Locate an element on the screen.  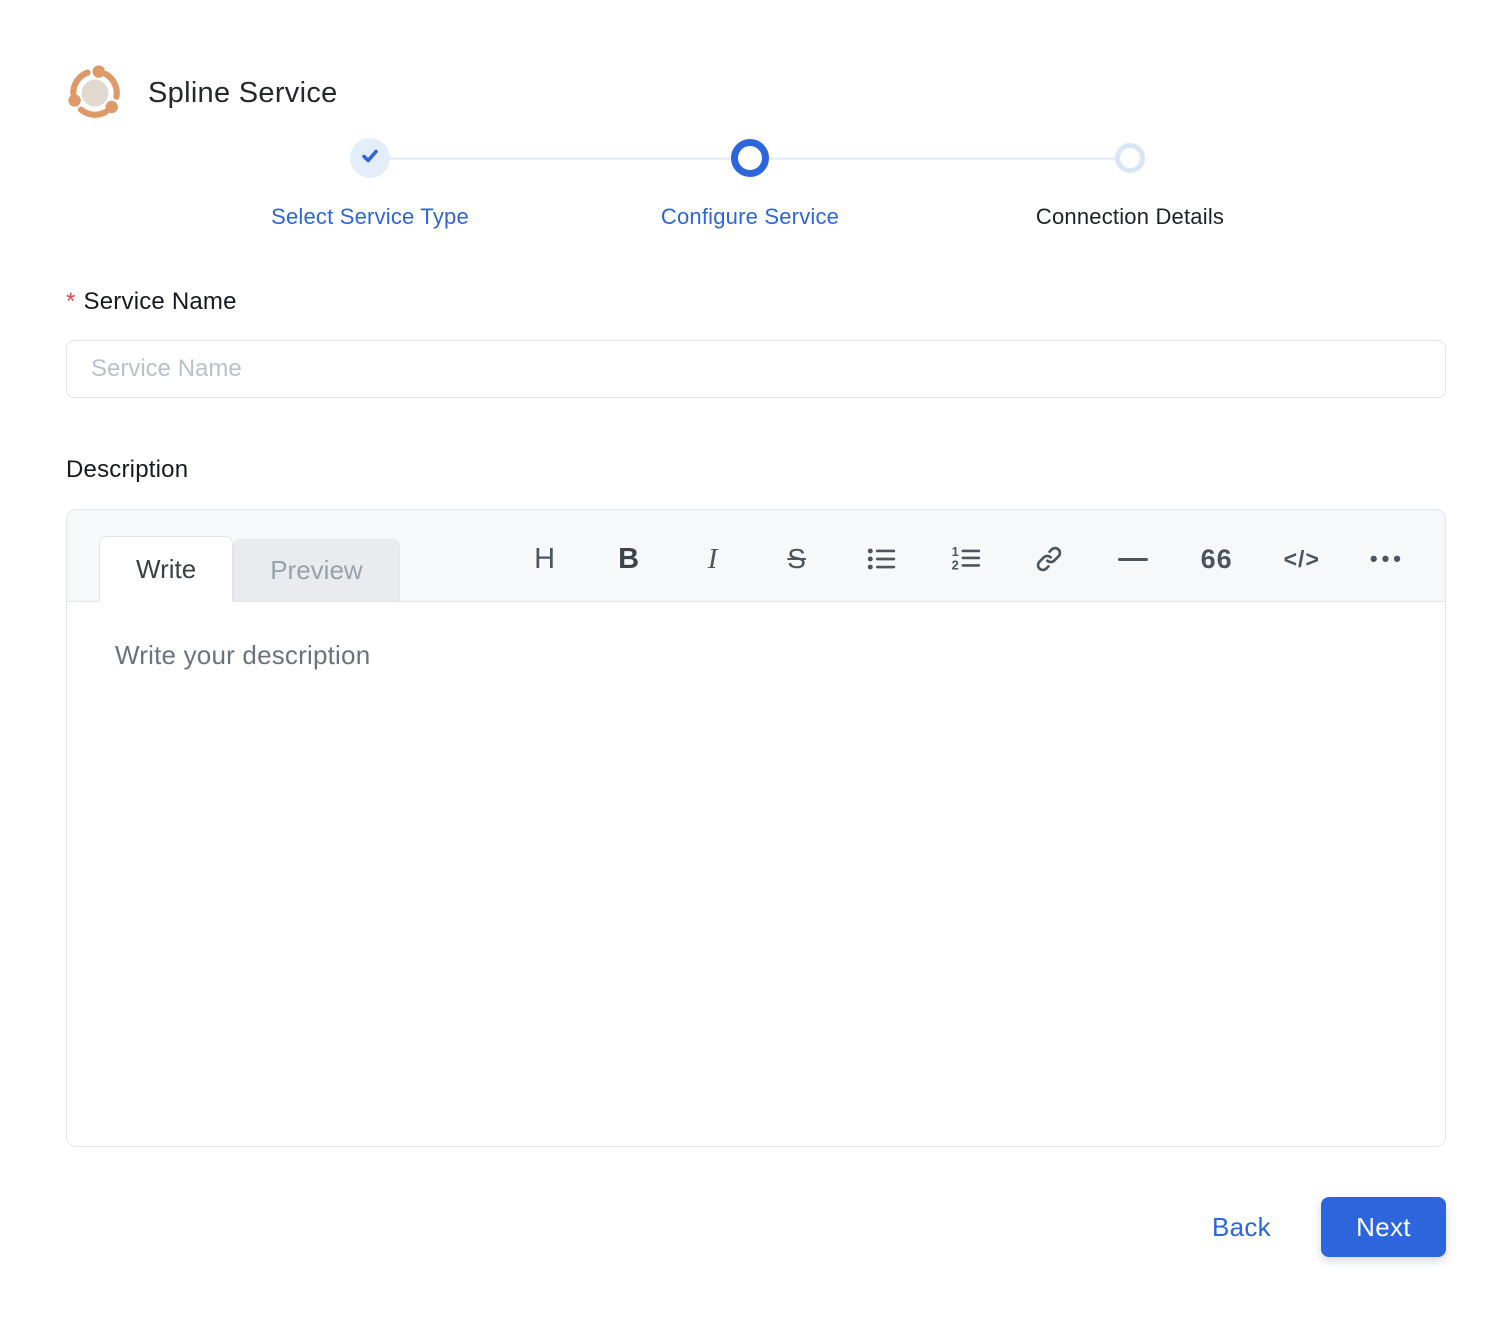
tab-preview: Preview is located at coordinates (316, 570).